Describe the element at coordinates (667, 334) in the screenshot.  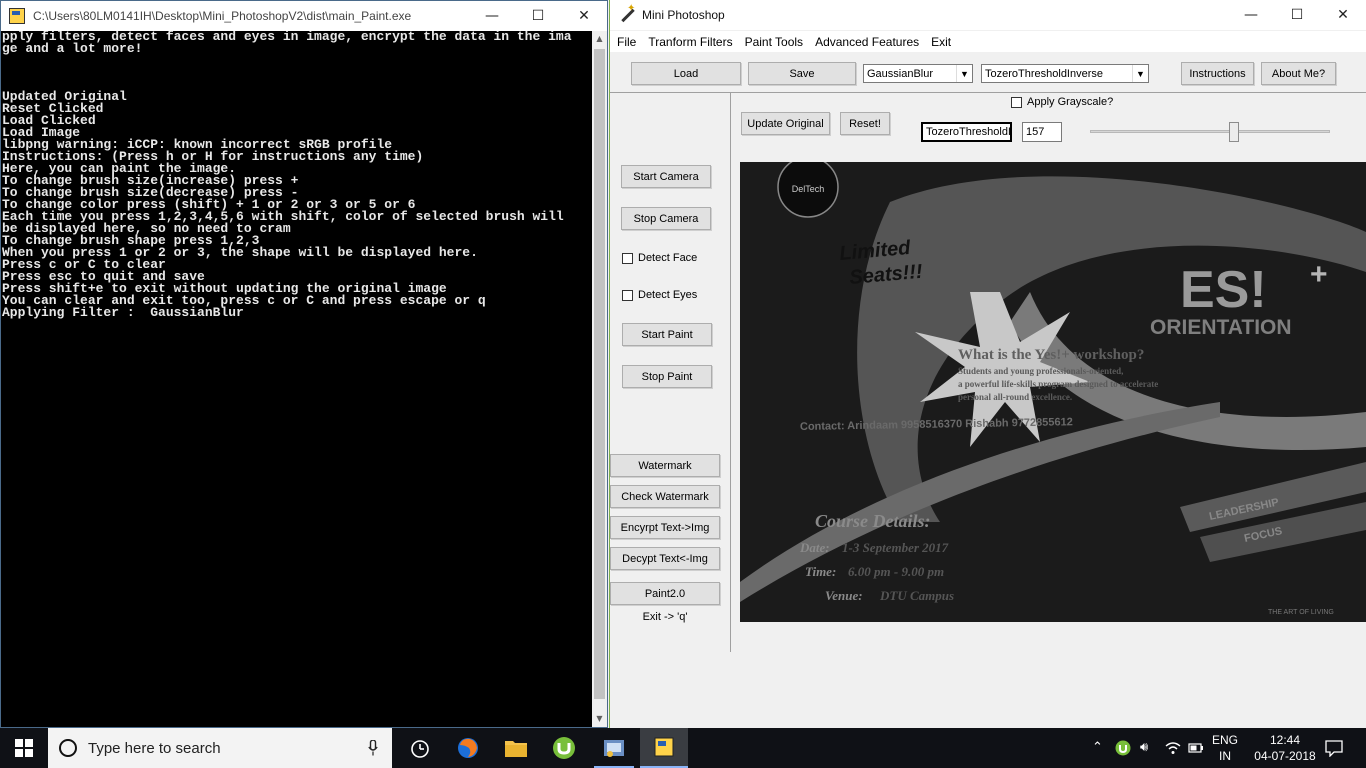
I see `start-paint-button: Start Paint` at that location.